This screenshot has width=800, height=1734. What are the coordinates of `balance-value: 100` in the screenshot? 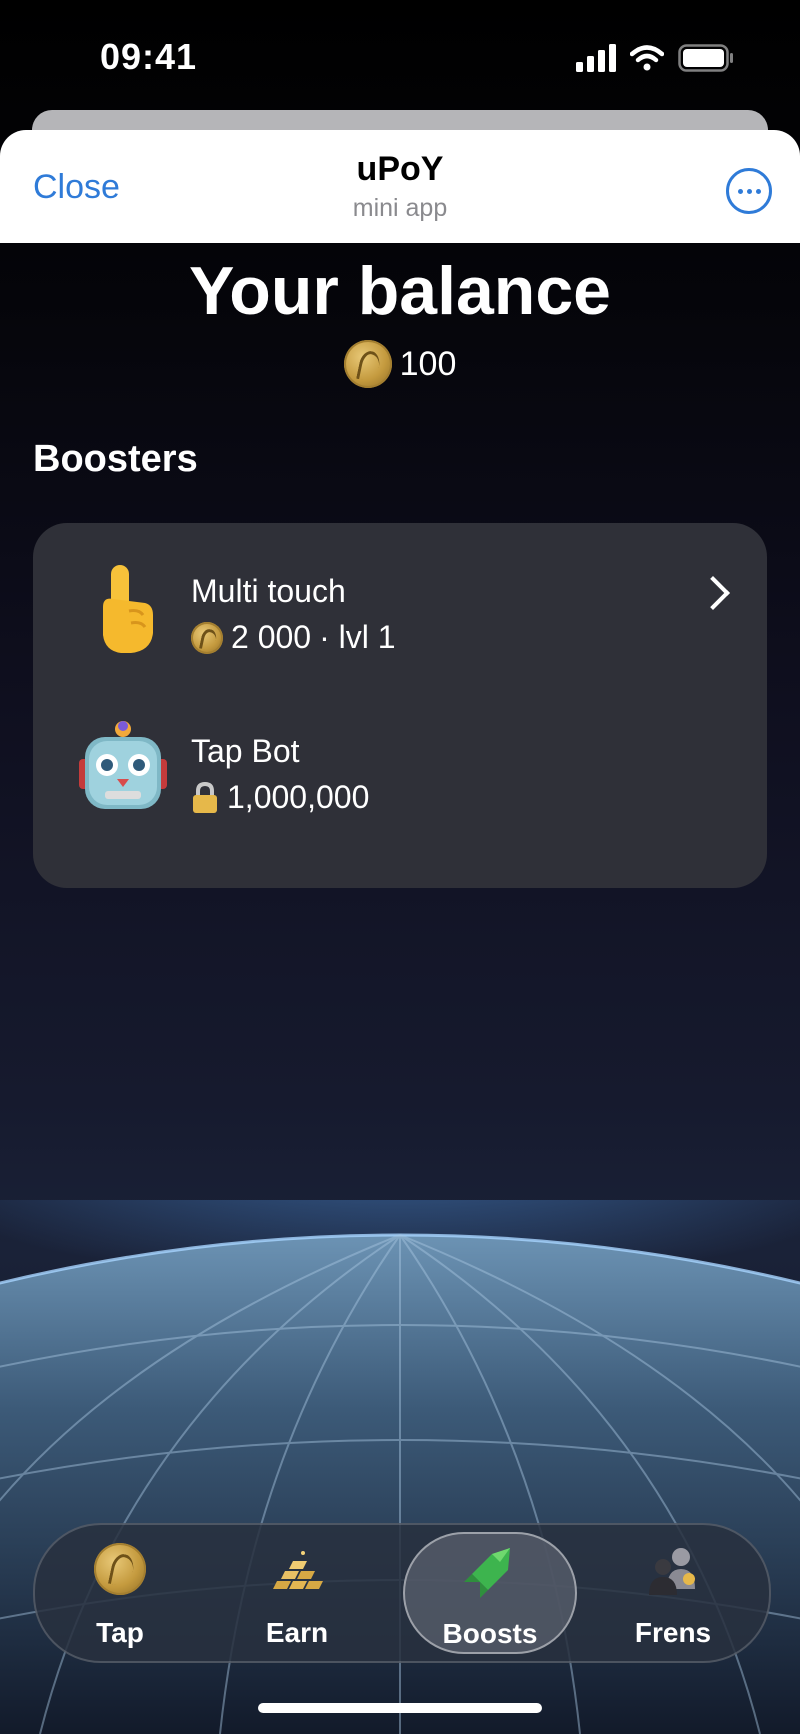 It's located at (428, 363).